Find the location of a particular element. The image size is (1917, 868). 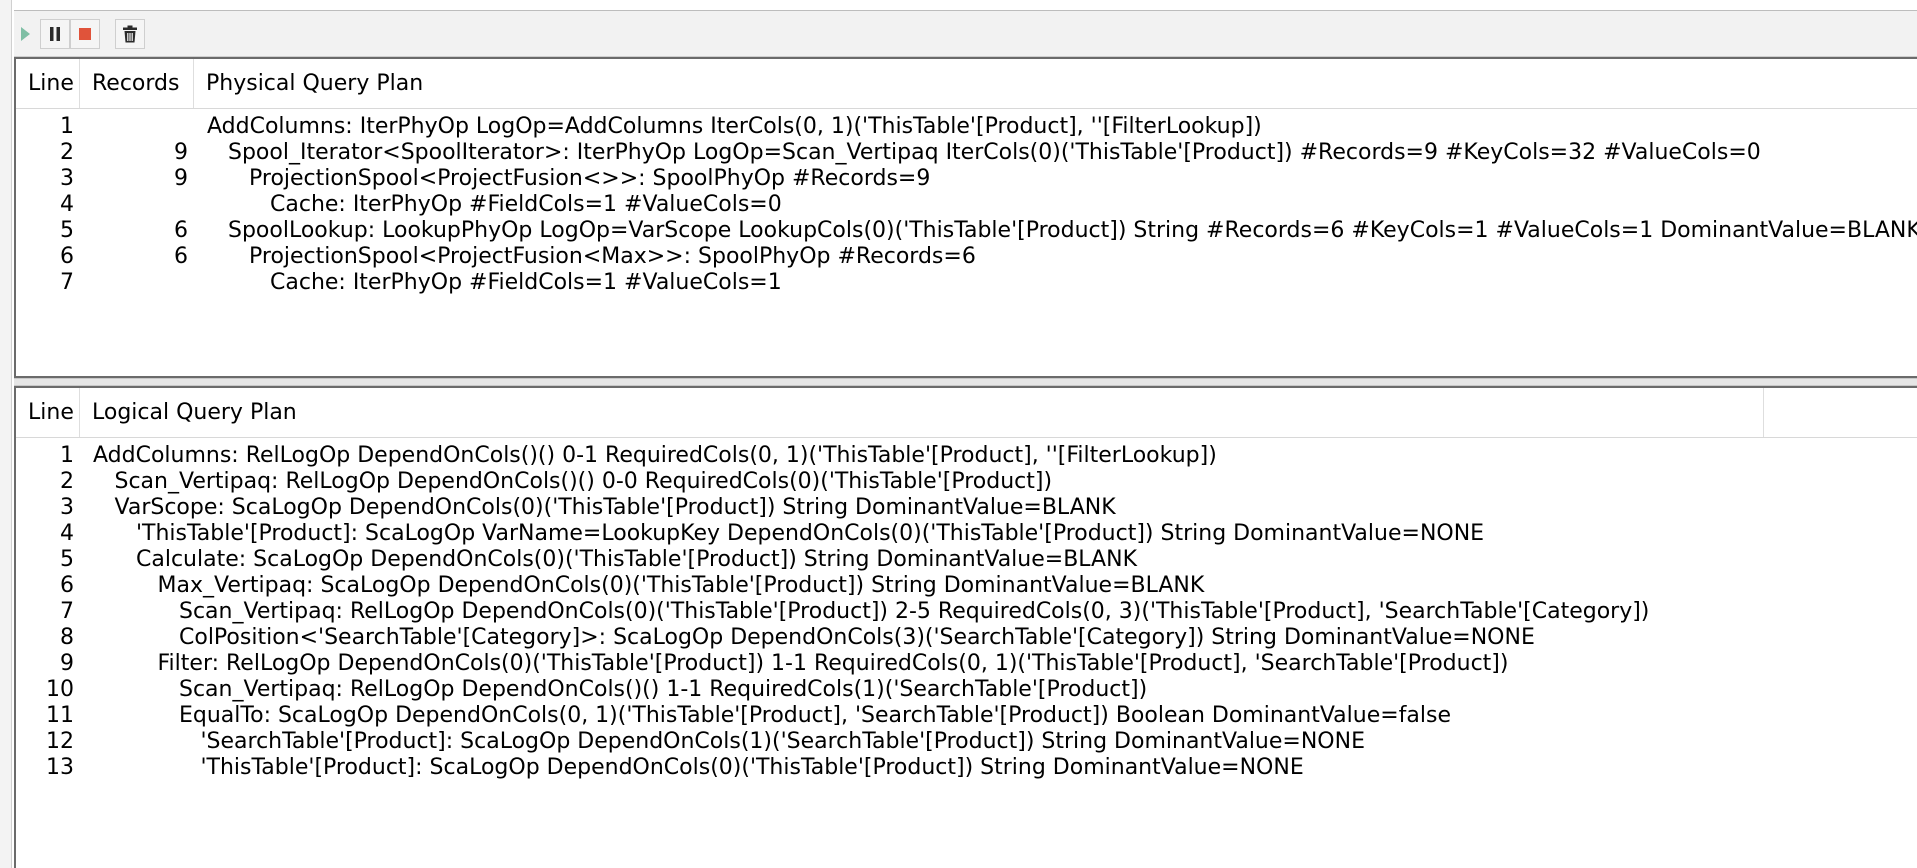

line-number: 13 is located at coordinates (60, 767).